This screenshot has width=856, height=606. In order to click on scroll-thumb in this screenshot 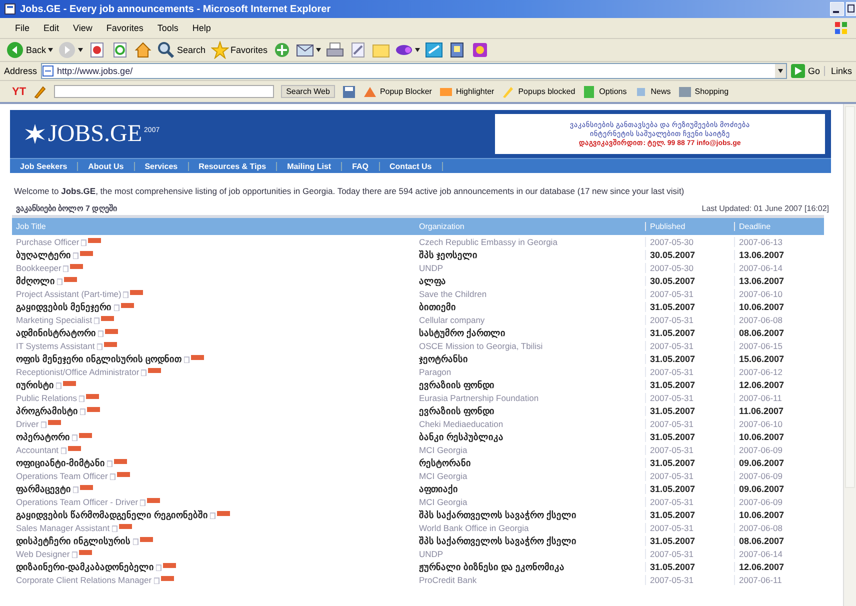, I will do `click(850, 297)`.